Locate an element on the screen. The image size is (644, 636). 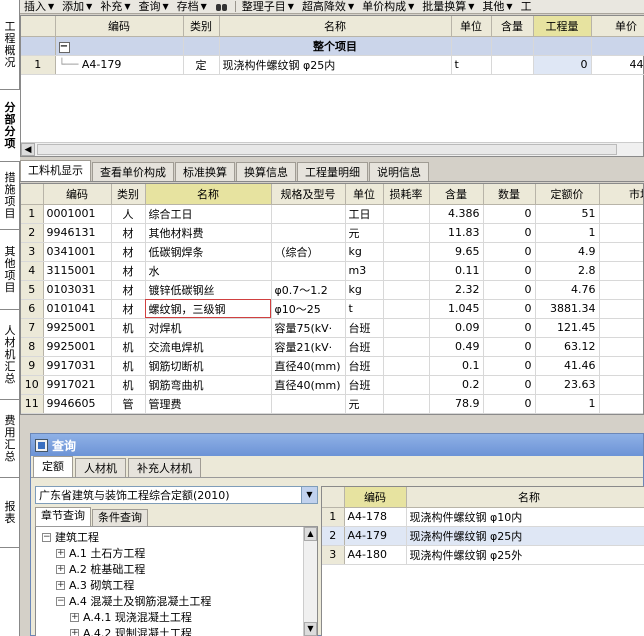
cell-code: 9917031 is located at coordinates (77, 366).